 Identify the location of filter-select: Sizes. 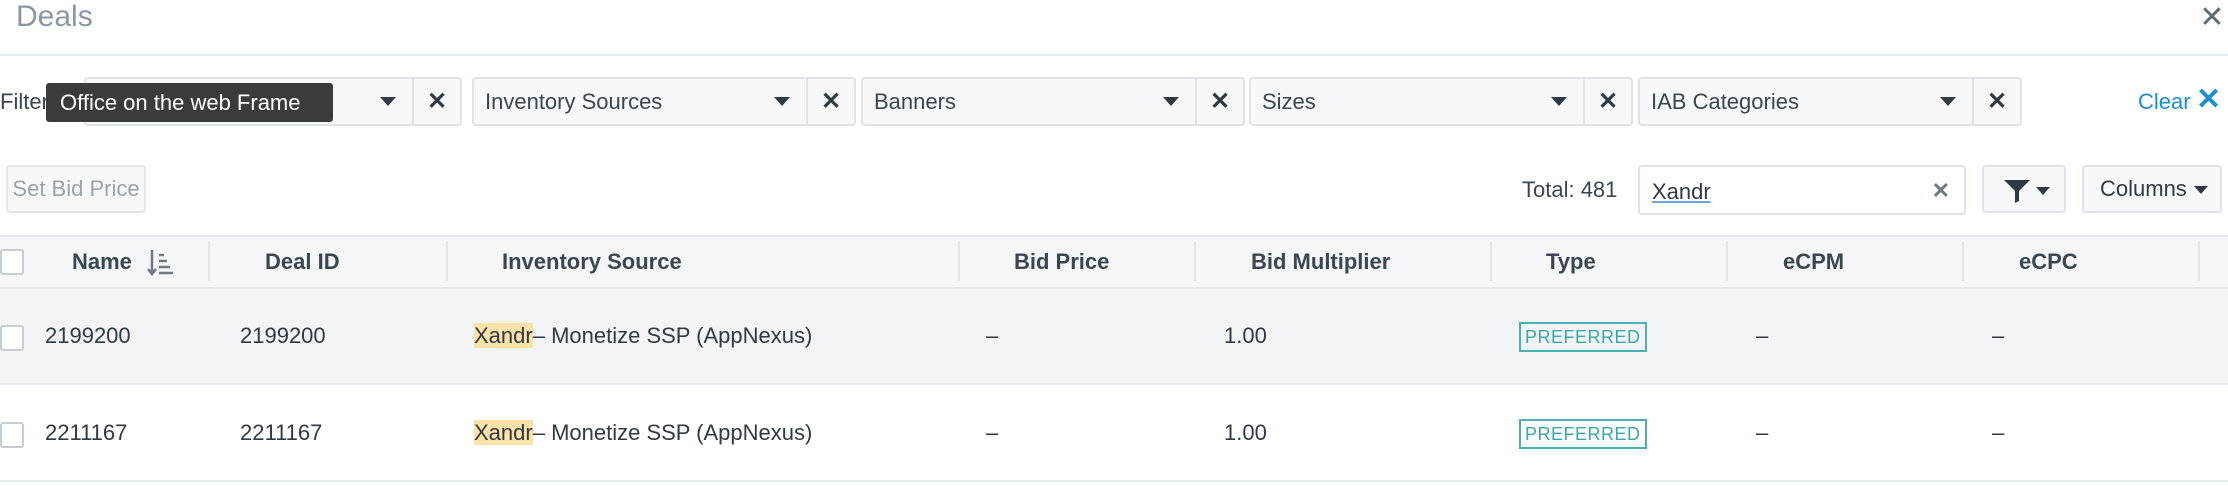
(1417, 101).